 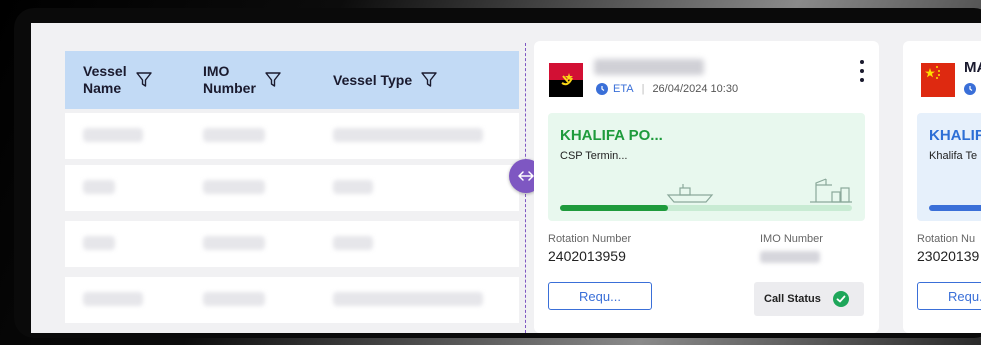 What do you see at coordinates (590, 239) in the screenshot?
I see `rotation-number-label: Rotation Number` at bounding box center [590, 239].